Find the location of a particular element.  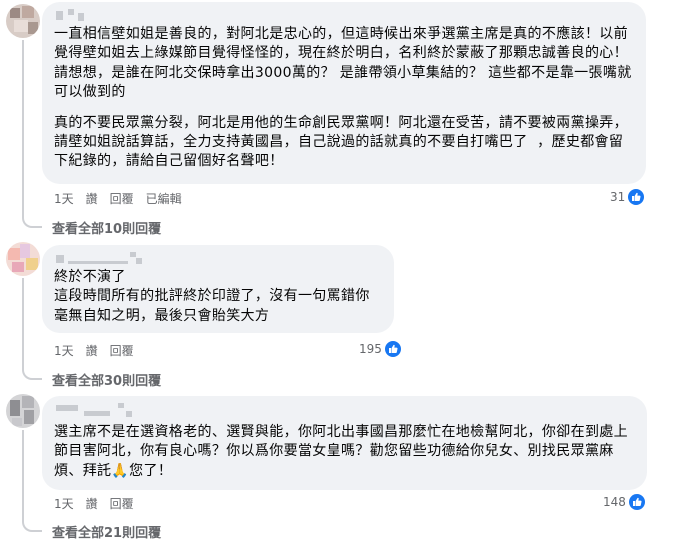

view-replies-link: 查看全部21則回覆 is located at coordinates (106, 531).